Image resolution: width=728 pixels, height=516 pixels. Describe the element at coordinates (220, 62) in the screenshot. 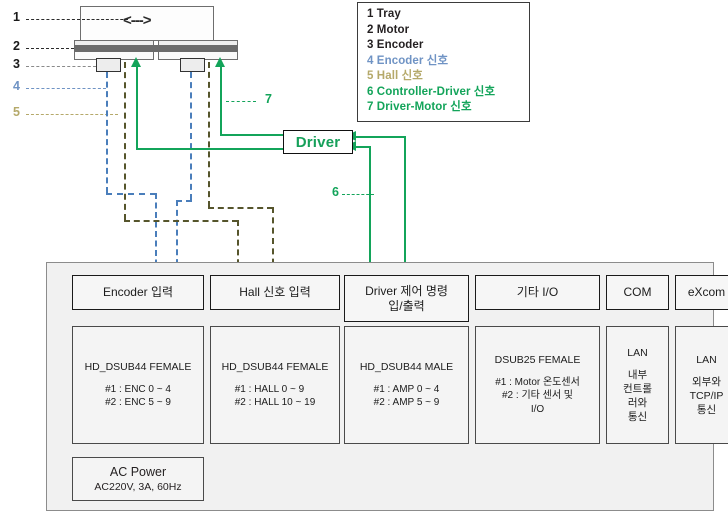

I see `driver-motor-arrow-right` at that location.